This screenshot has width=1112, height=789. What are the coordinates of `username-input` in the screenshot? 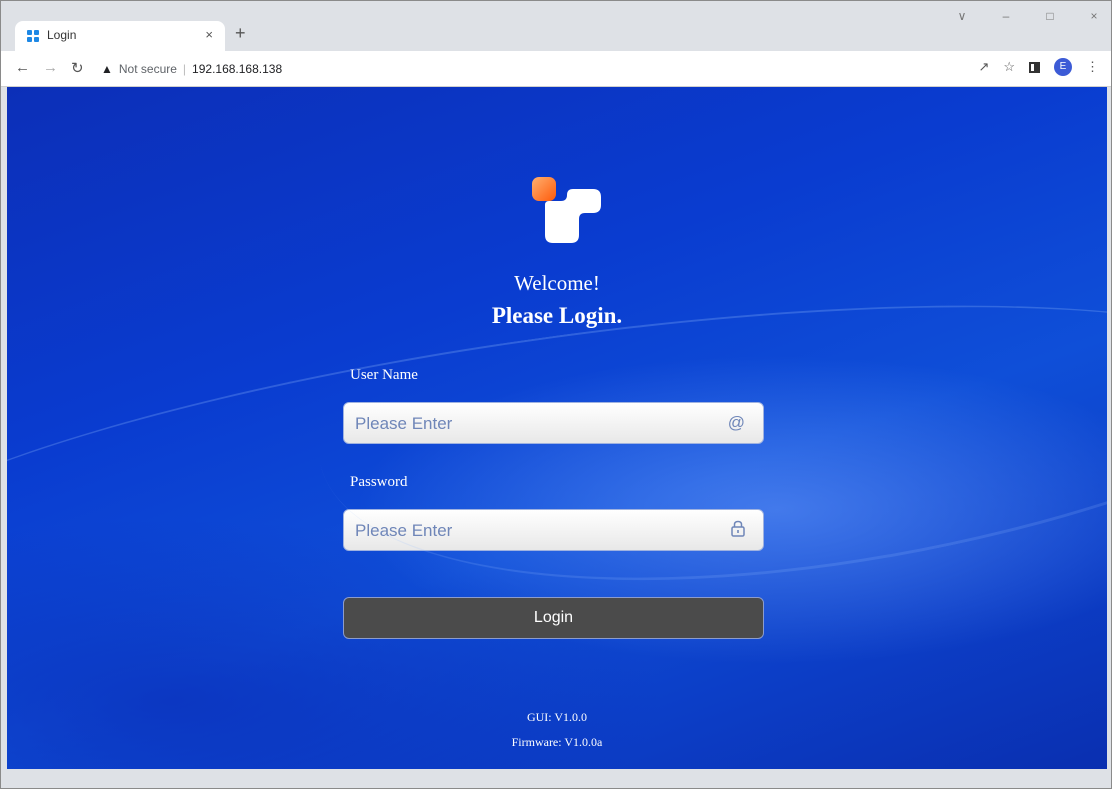 It's located at (530, 424).